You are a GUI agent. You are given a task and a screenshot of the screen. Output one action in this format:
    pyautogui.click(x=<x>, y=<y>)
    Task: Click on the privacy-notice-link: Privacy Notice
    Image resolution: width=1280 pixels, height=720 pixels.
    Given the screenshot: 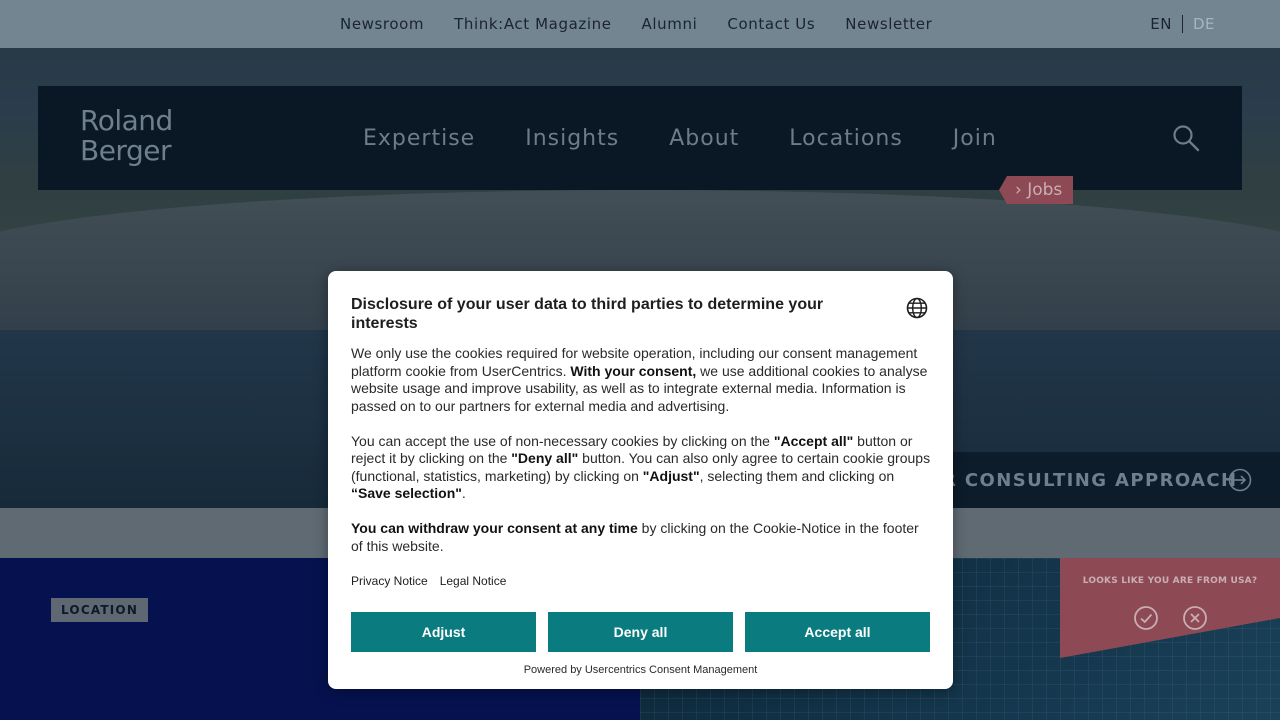 What is the action you would take?
    pyautogui.click(x=389, y=581)
    